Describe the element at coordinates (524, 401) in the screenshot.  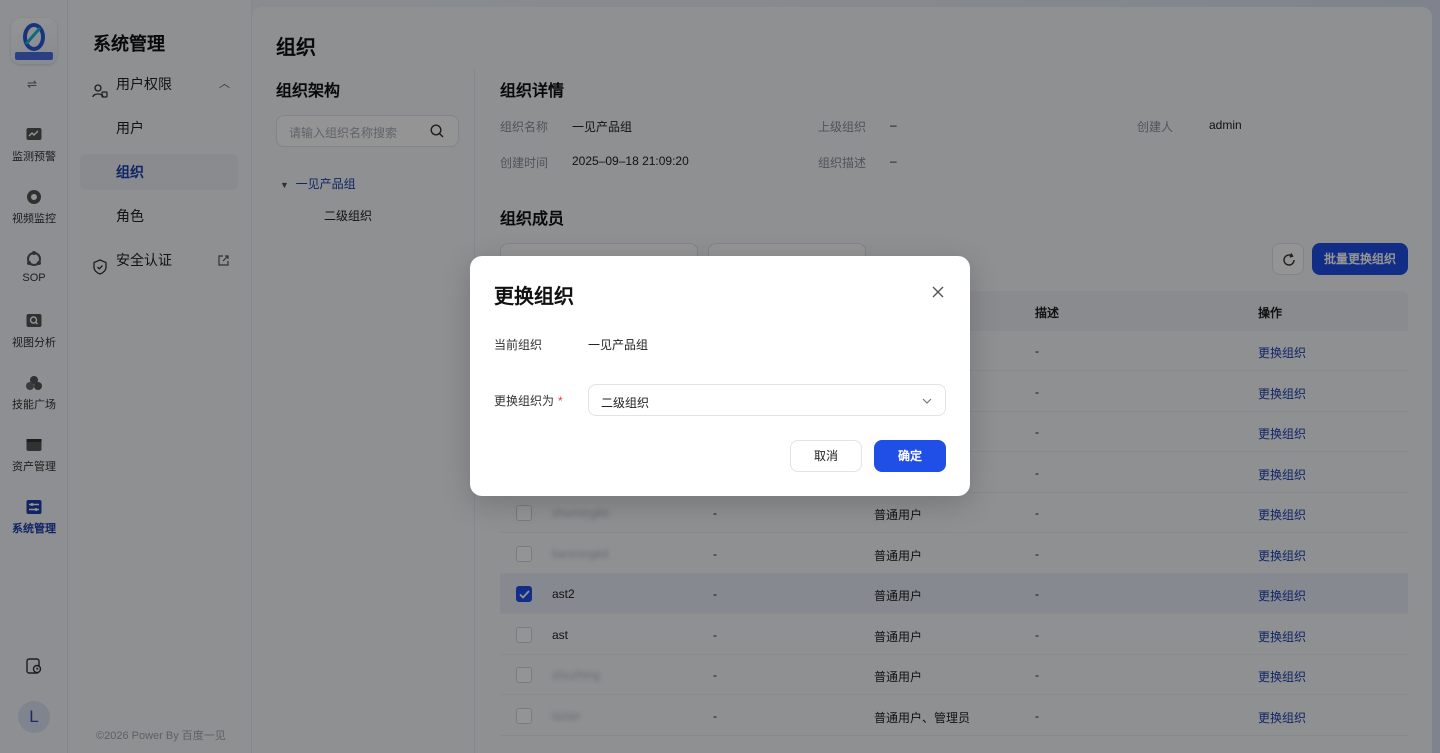
I see `target-org-label-text: 更换组织为` at that location.